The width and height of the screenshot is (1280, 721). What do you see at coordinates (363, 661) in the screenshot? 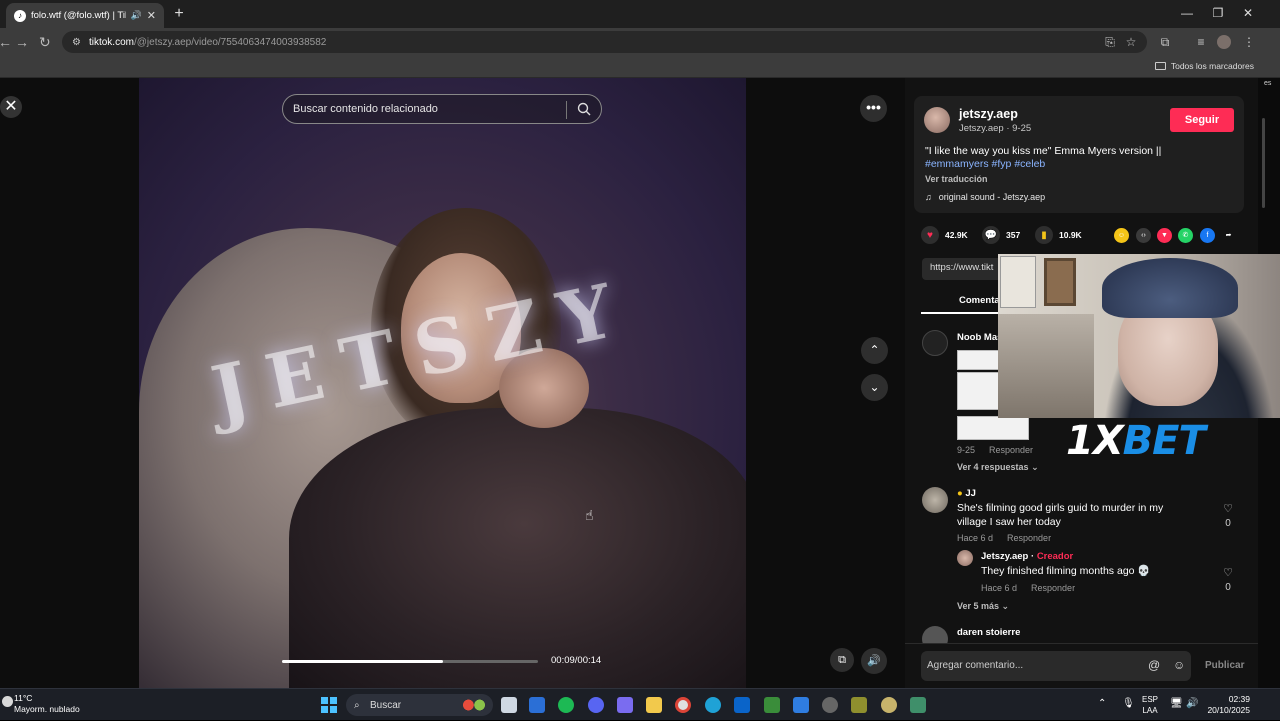
I see `video-progress-fill` at bounding box center [363, 661].